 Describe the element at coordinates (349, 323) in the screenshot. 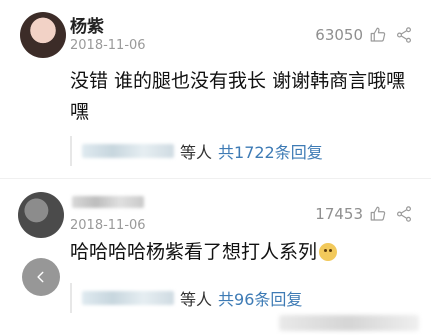

I see `blurred-watermark` at that location.